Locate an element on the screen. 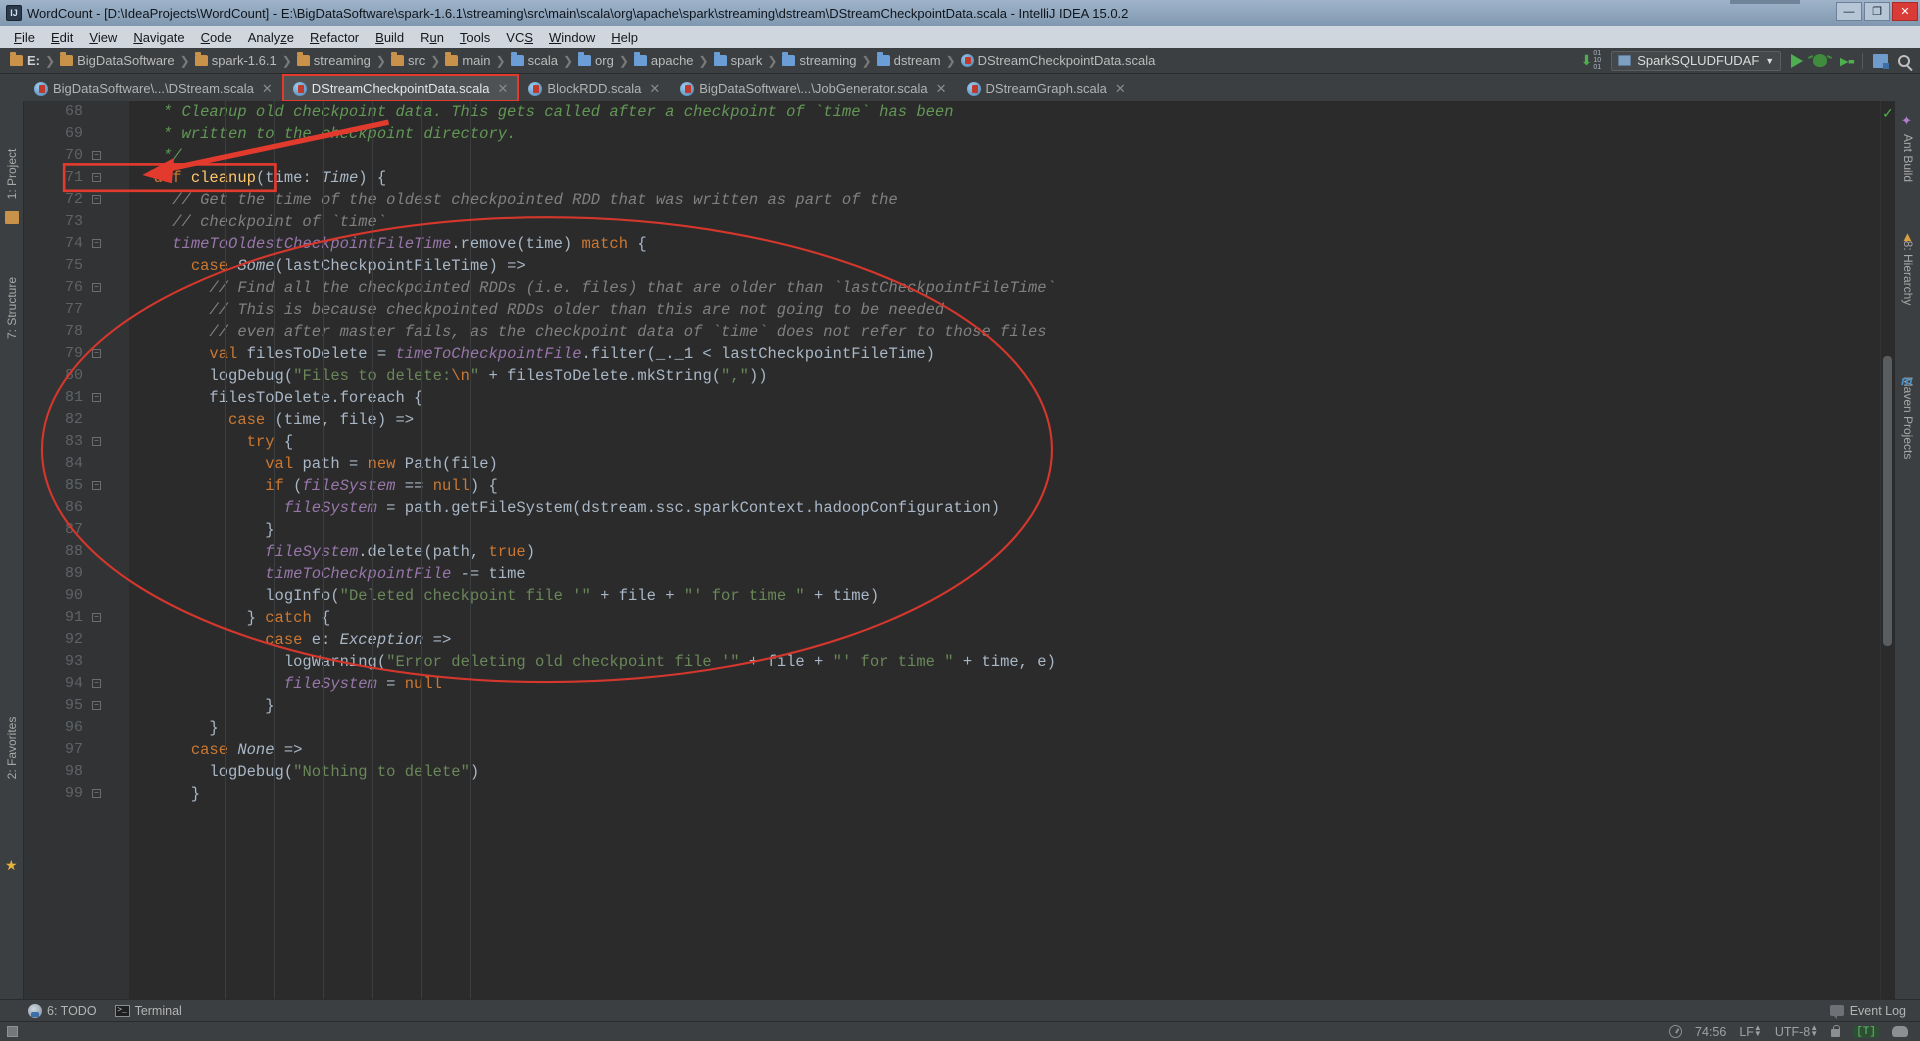 This screenshot has height=1041, width=1920. code-line: } catch { is located at coordinates (1004, 618).